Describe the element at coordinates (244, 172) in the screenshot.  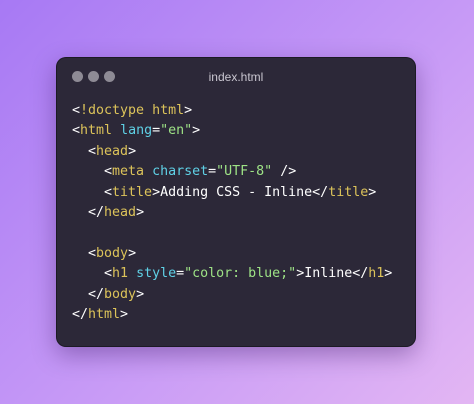
I see `code-token-str: "UTF-8"` at that location.